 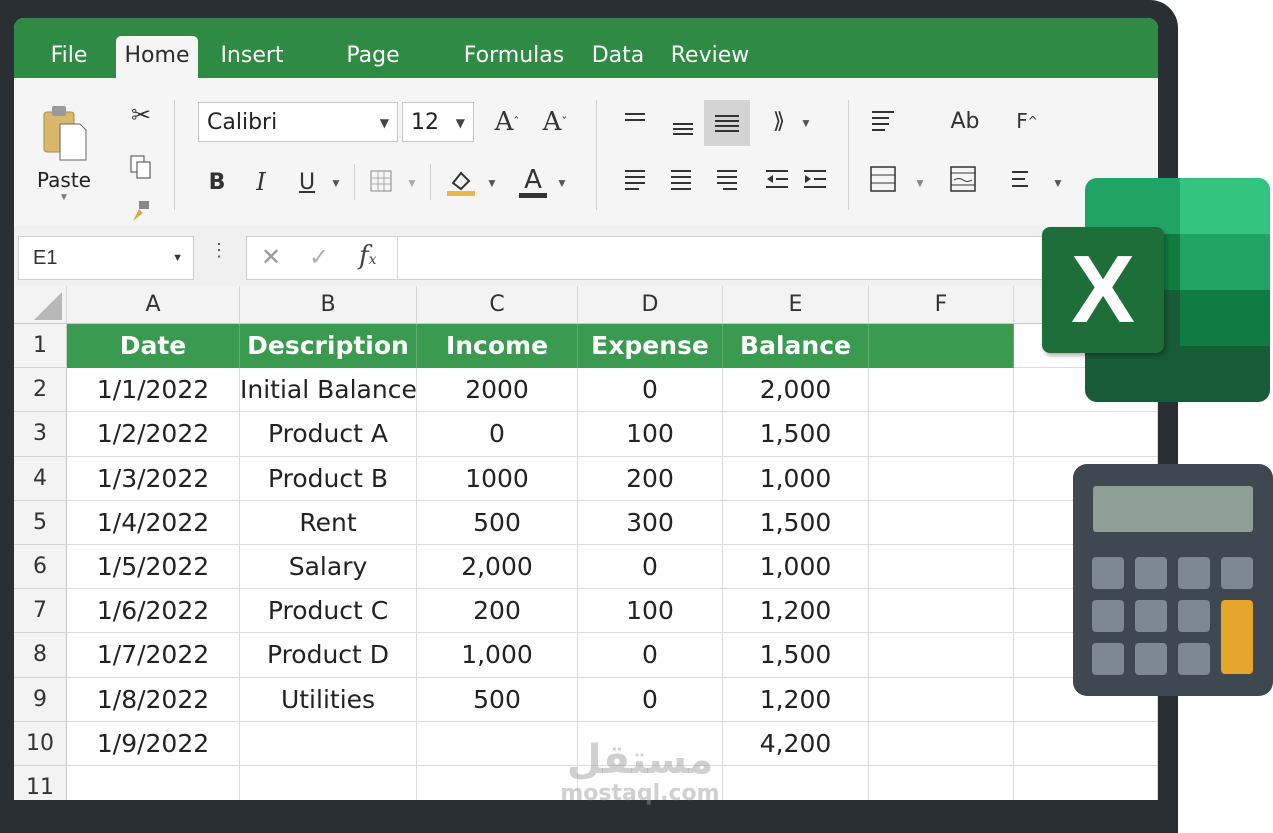 I want to click on table-cell: 300, so click(x=650, y=522).